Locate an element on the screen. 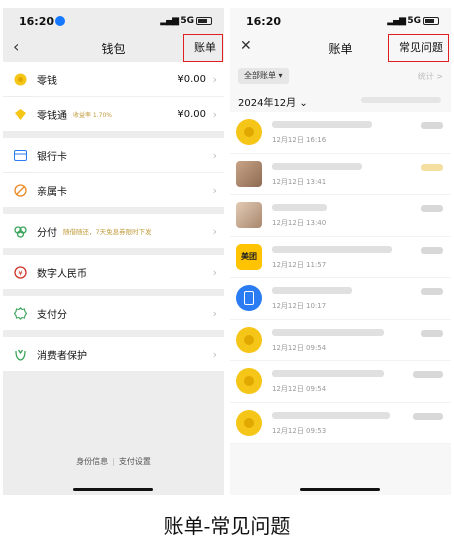  item-amount: ¥0.00 is located at coordinates (191, 79).